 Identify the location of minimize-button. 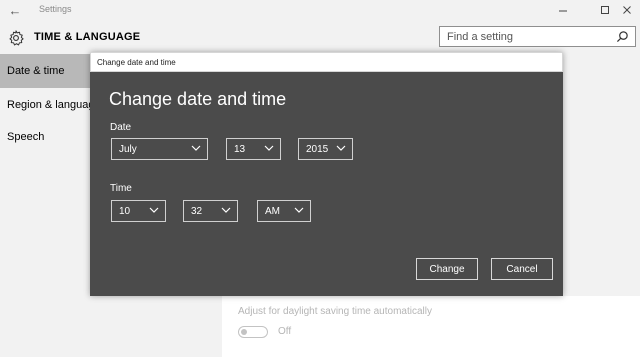
(563, 10).